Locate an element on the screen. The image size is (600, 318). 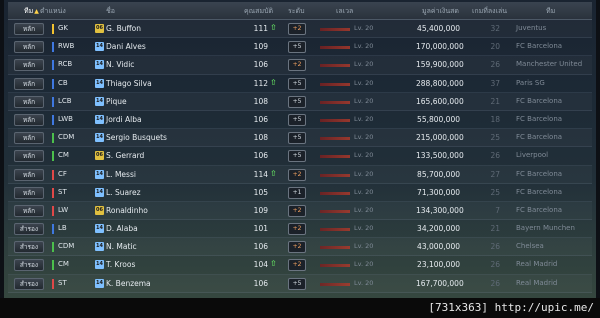
player-club: Juventus is located at coordinates (531, 28).